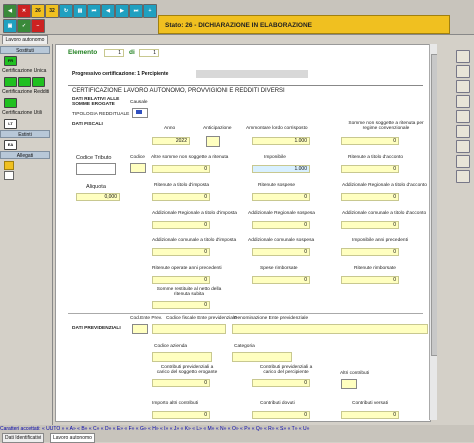  I want to click on ritenute-imposta-input: 0, so click(181, 197).